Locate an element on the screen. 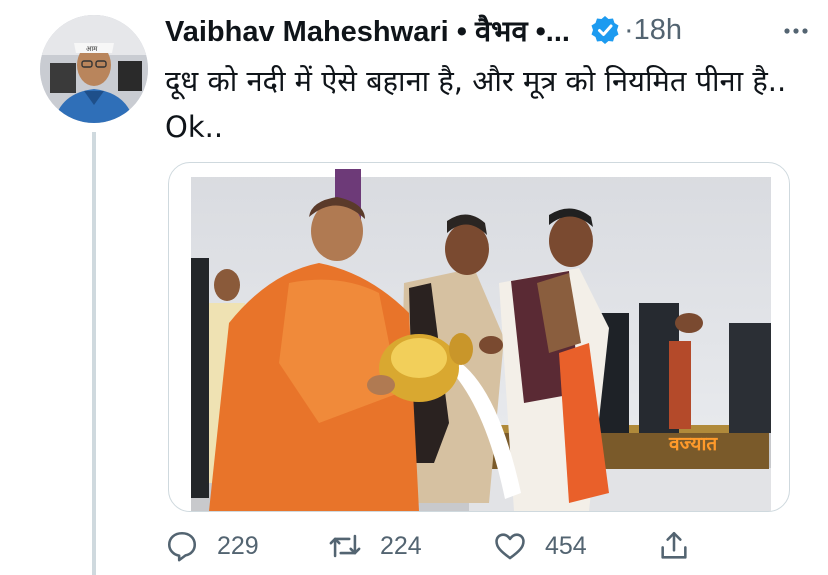 The image size is (828, 575). banner-text: वज्यात is located at coordinates (693, 444).